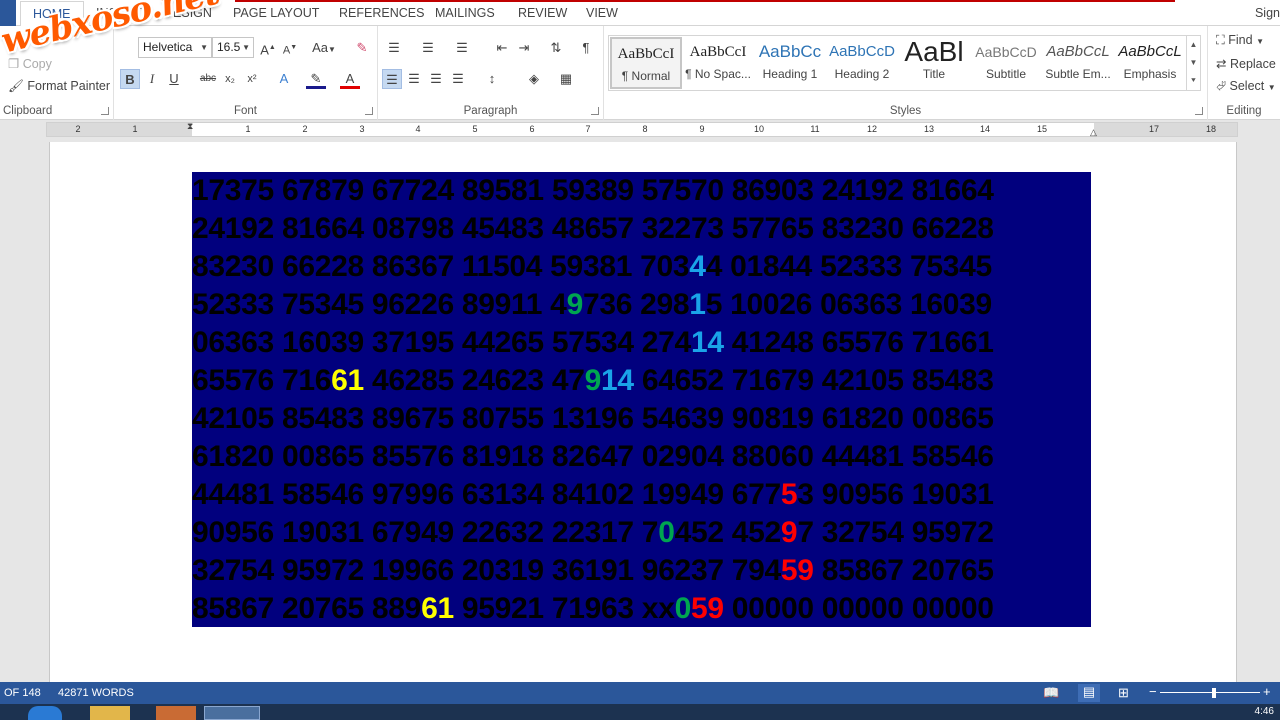  Describe the element at coordinates (1246, 86) in the screenshot. I see `select-button: ⮰ Select ▼` at that location.